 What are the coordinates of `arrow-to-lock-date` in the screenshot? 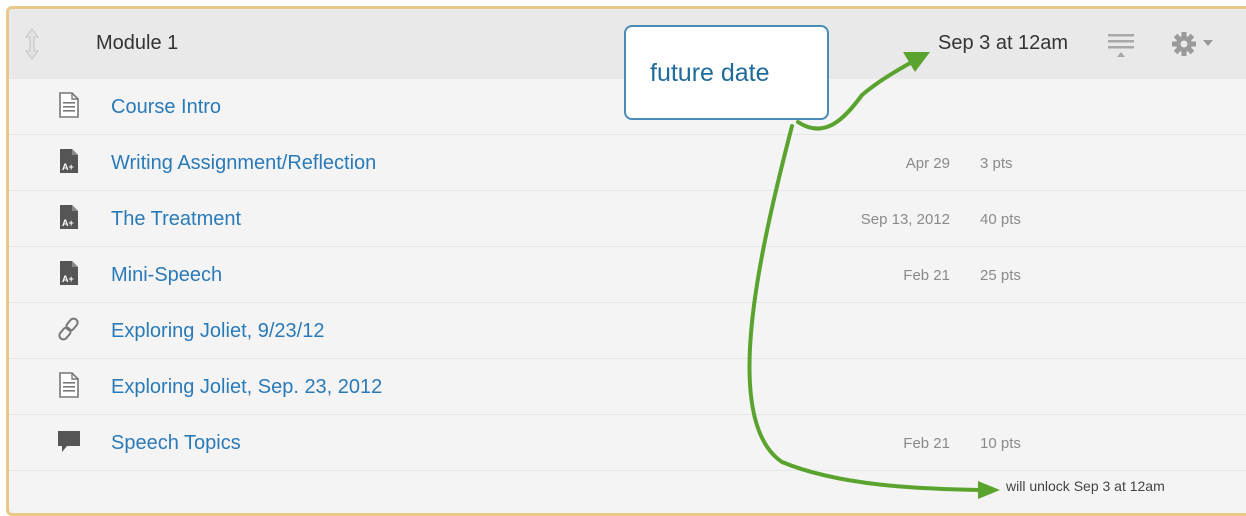 It's located at (855, 95).